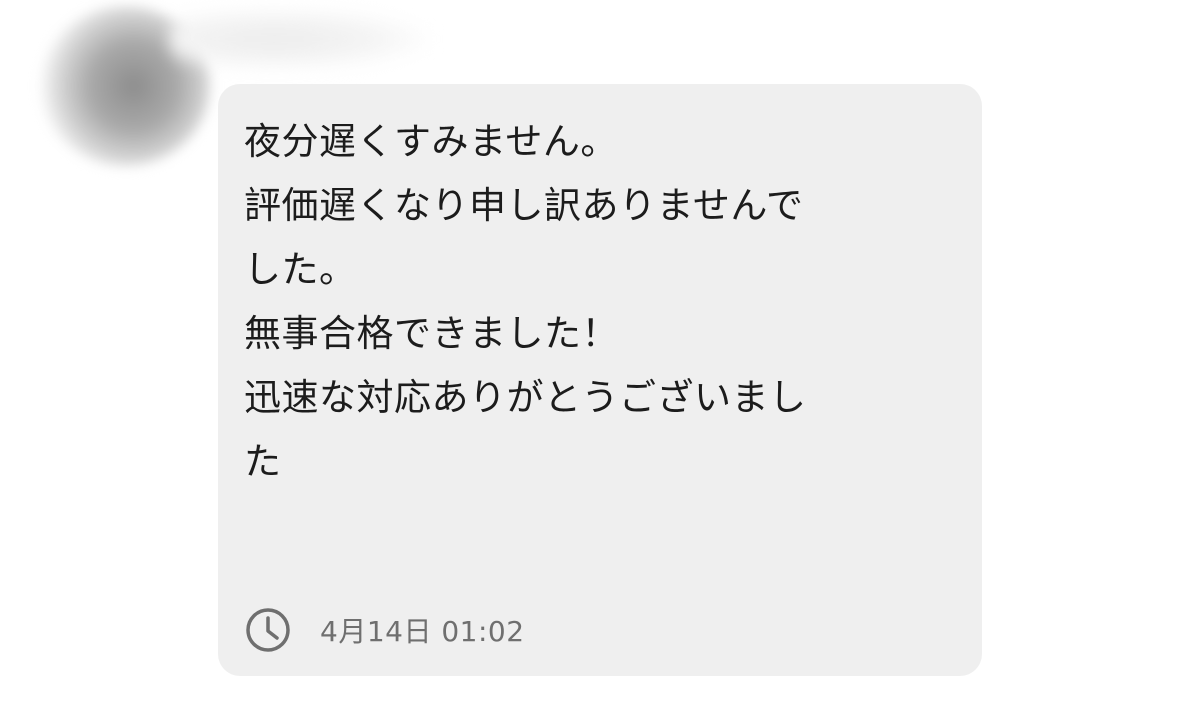 The image size is (1200, 704). What do you see at coordinates (431, 333) in the screenshot?
I see `message-line: 無事合格できました！` at bounding box center [431, 333].